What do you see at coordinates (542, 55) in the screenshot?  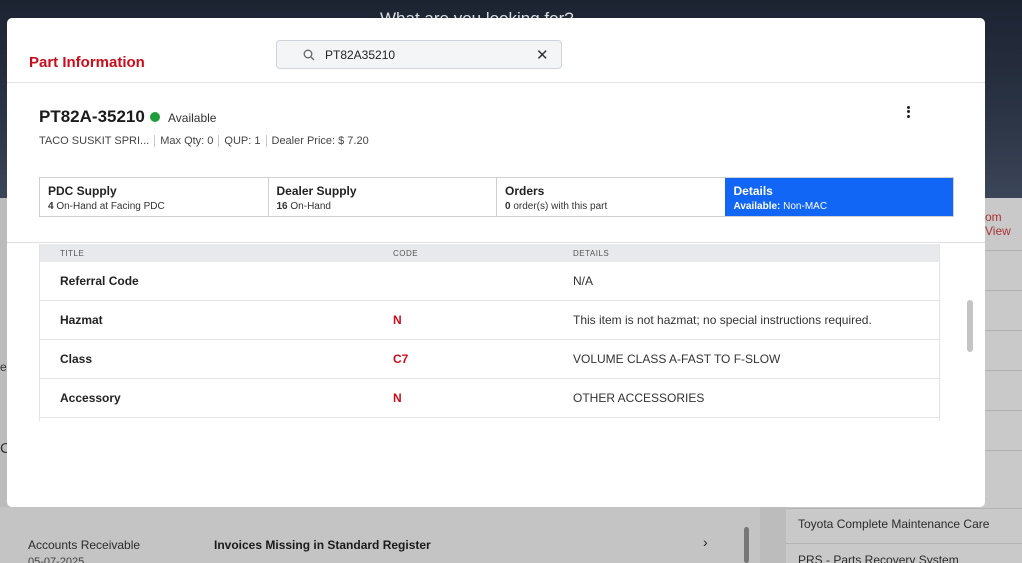 I see `close-icon: ✕` at bounding box center [542, 55].